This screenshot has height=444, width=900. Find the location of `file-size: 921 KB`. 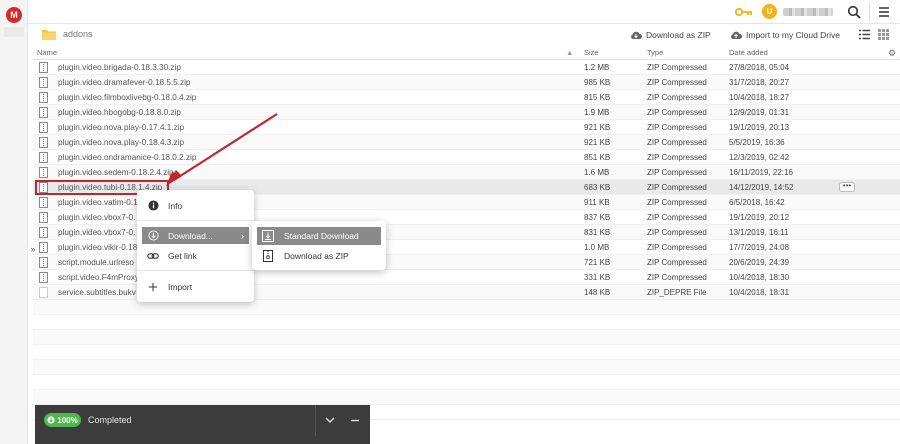

file-size: 921 KB is located at coordinates (597, 127).